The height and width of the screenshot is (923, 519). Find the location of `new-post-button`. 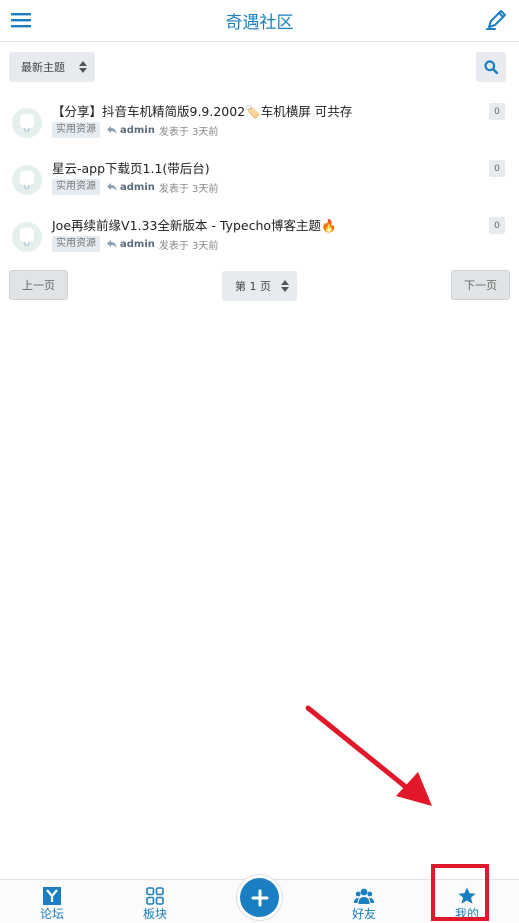

new-post-button is located at coordinates (496, 20).